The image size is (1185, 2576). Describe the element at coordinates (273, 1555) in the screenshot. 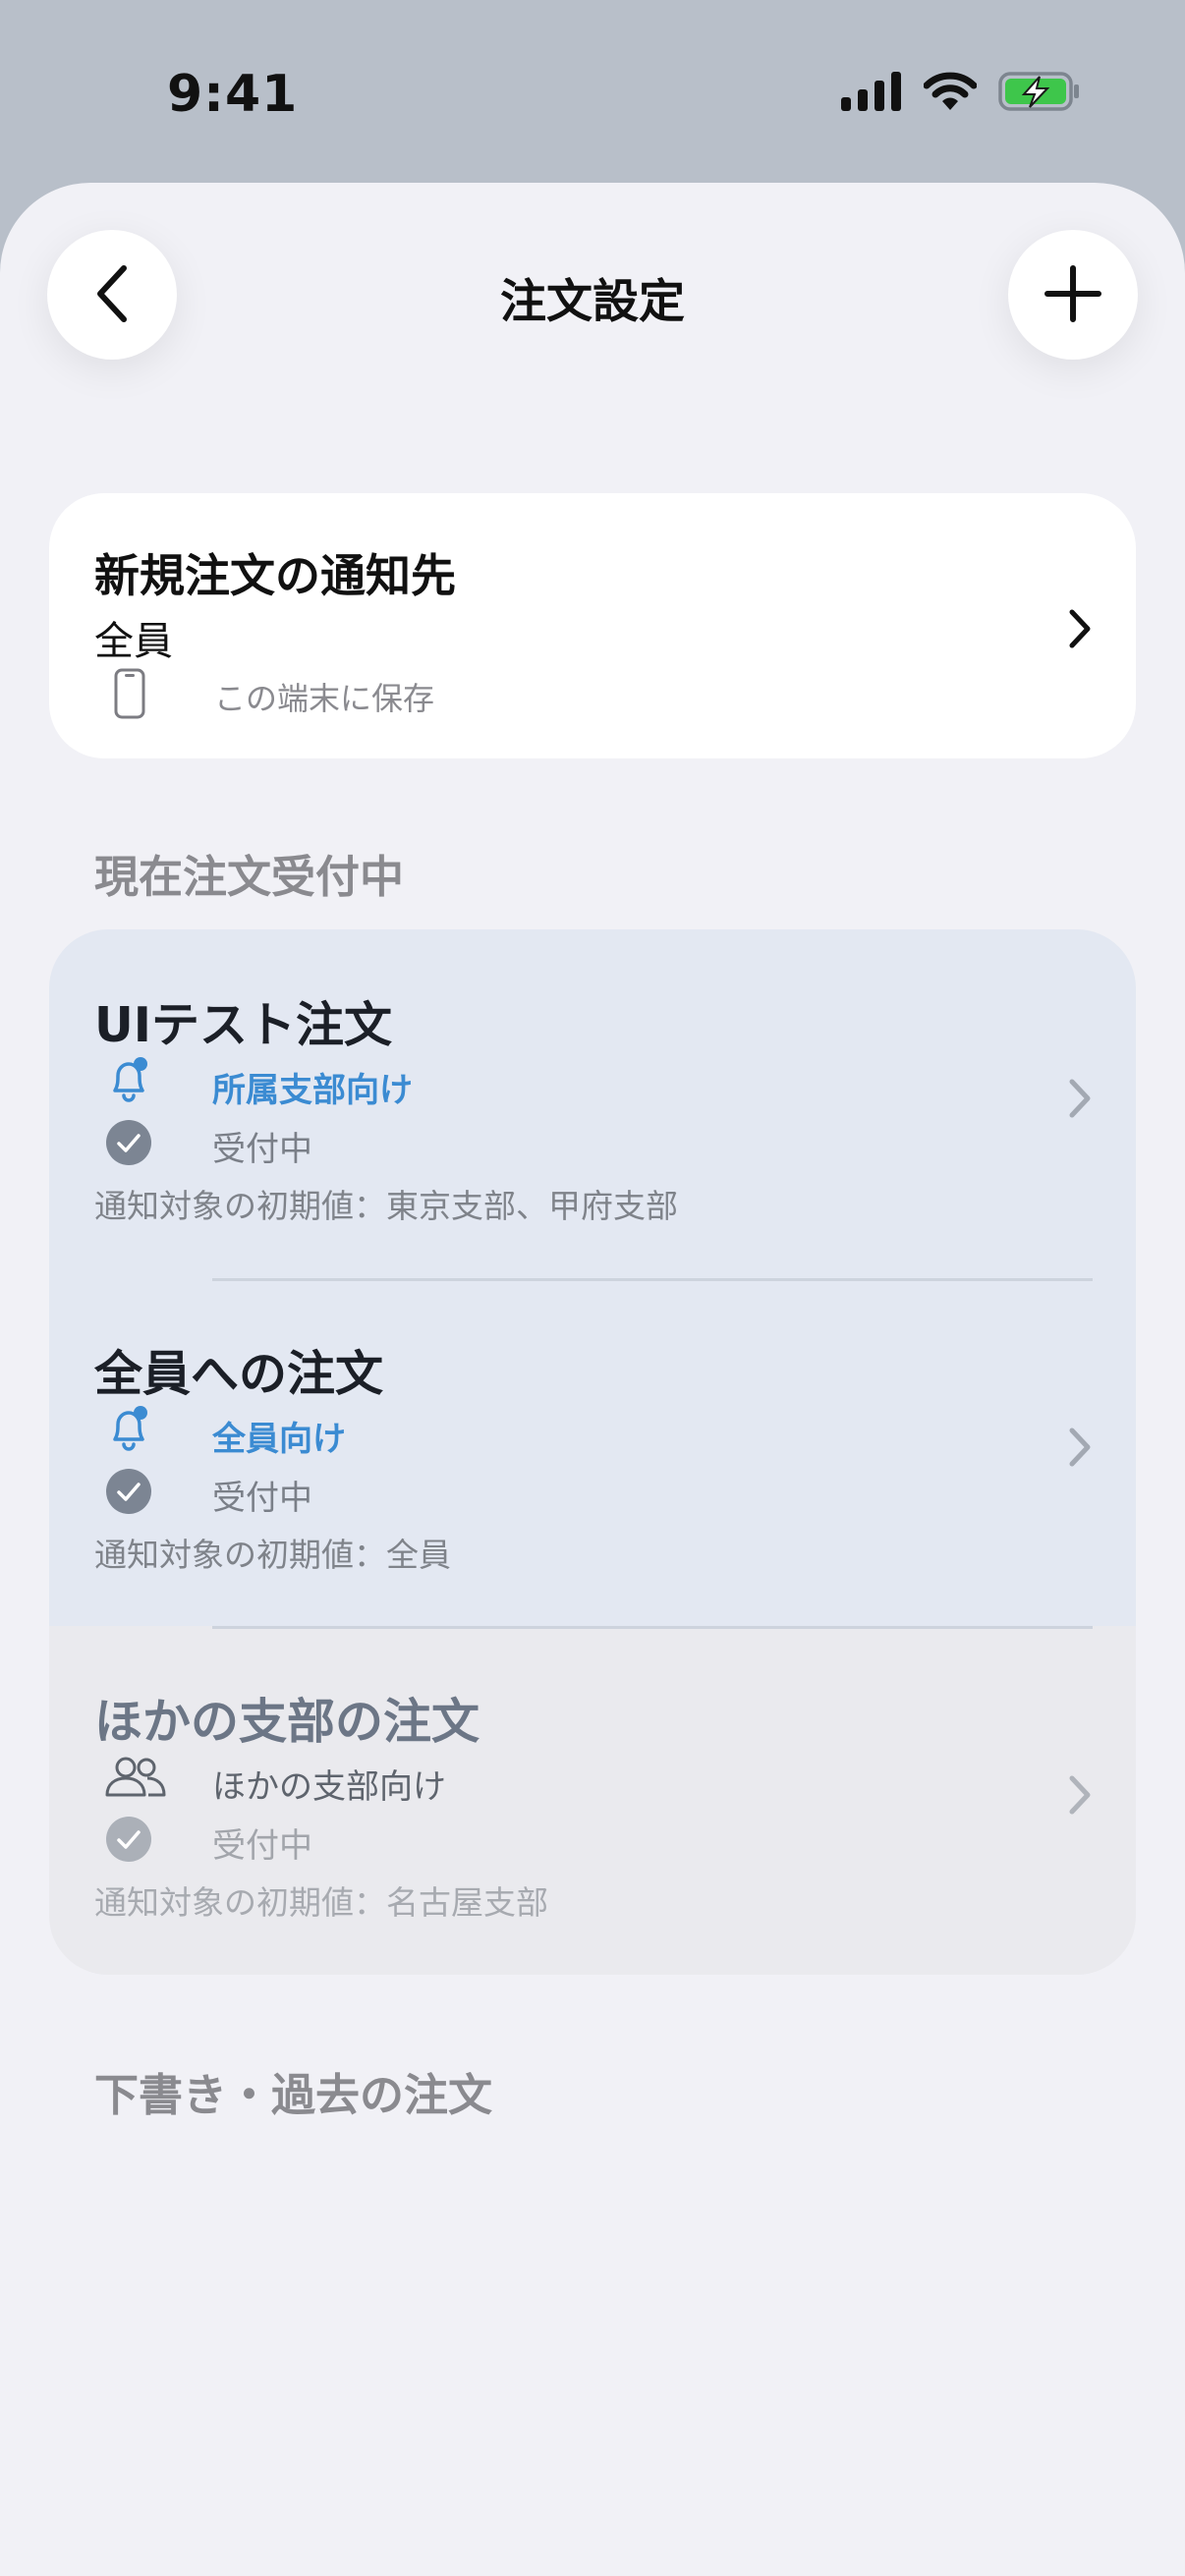

I see `default-target-label: 通知対象の初期値：全員` at that location.